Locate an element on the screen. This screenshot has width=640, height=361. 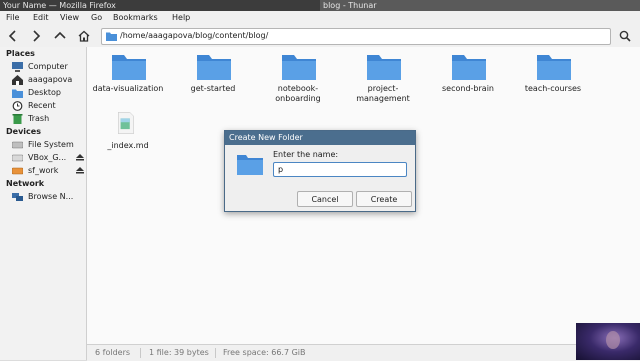
folder-item: project-management is located at coordinates (383, 82).